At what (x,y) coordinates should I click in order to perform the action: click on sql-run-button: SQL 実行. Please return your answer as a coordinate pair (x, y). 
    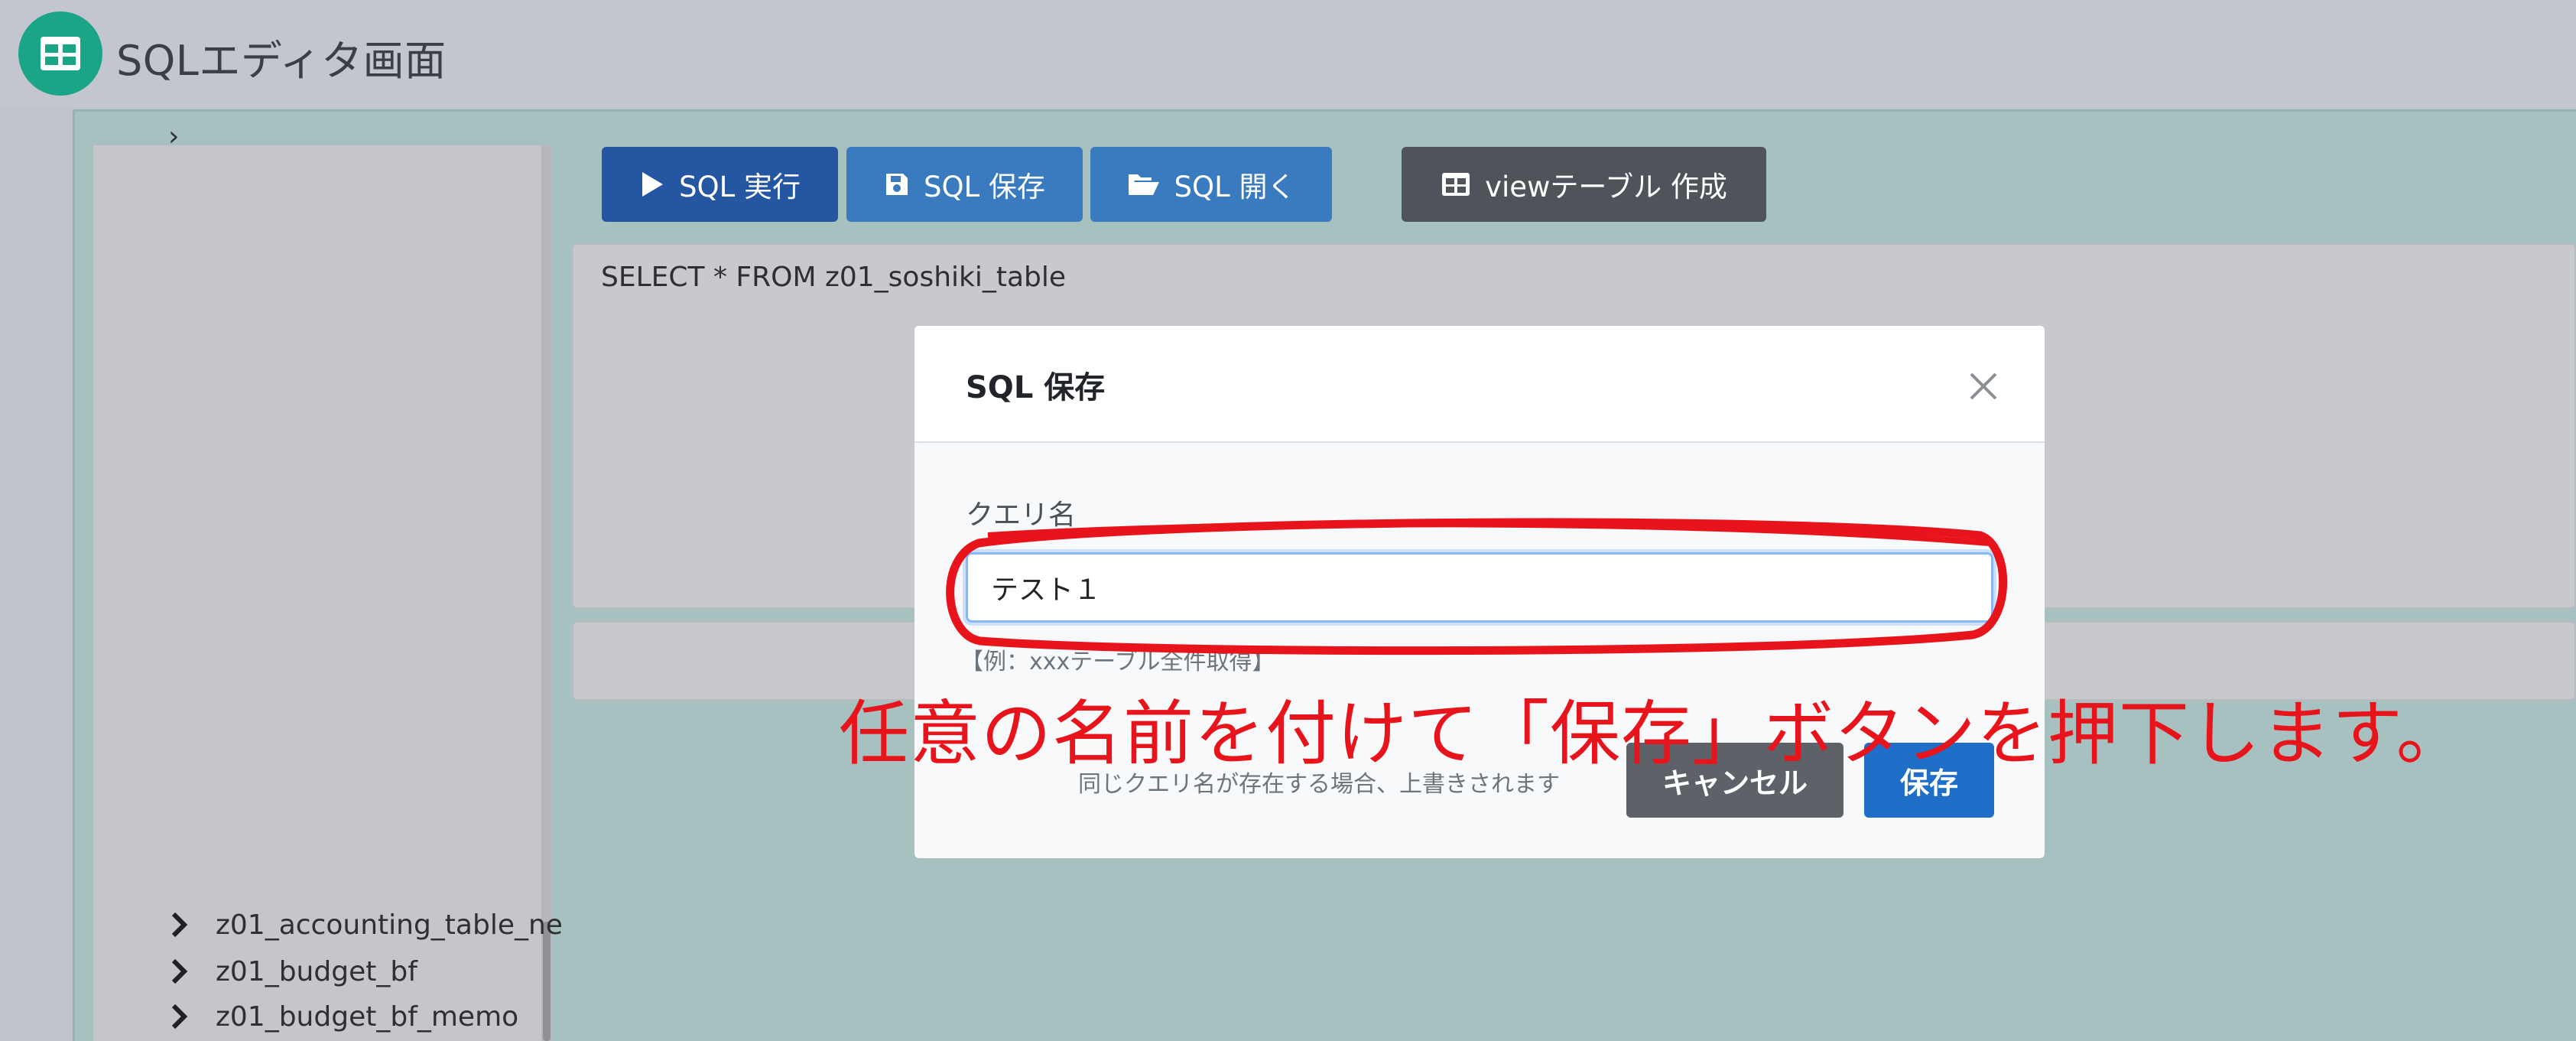
    Looking at the image, I should click on (720, 184).